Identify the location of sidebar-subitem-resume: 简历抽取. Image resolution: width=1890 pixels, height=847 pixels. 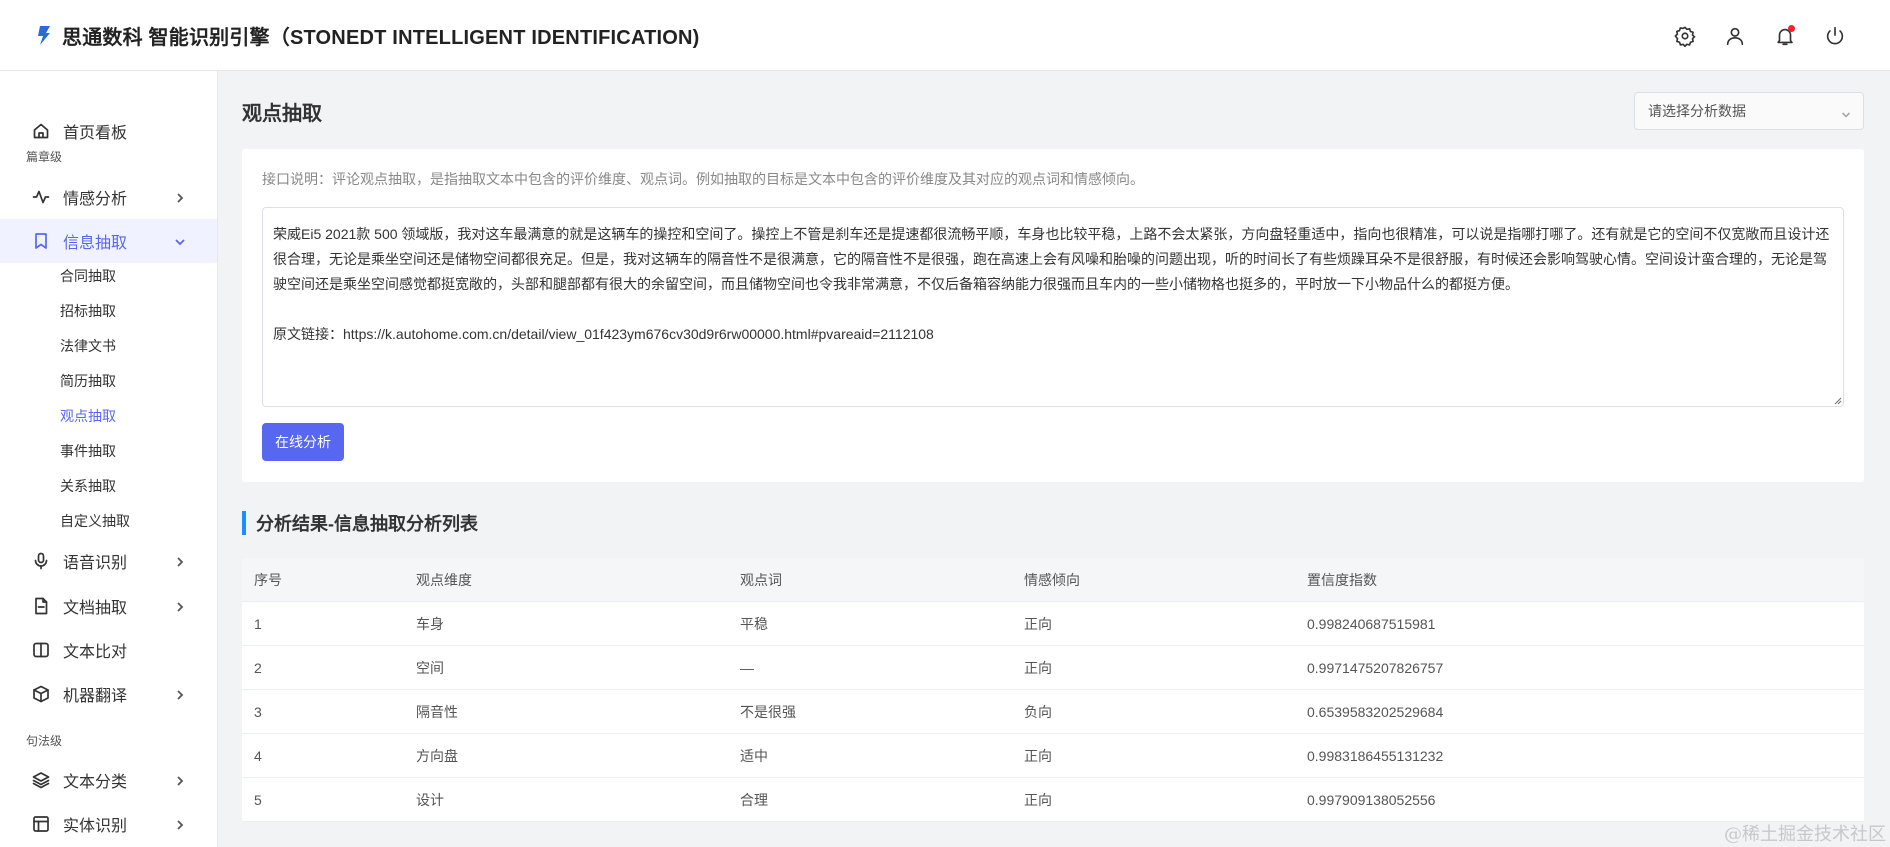
(88, 381).